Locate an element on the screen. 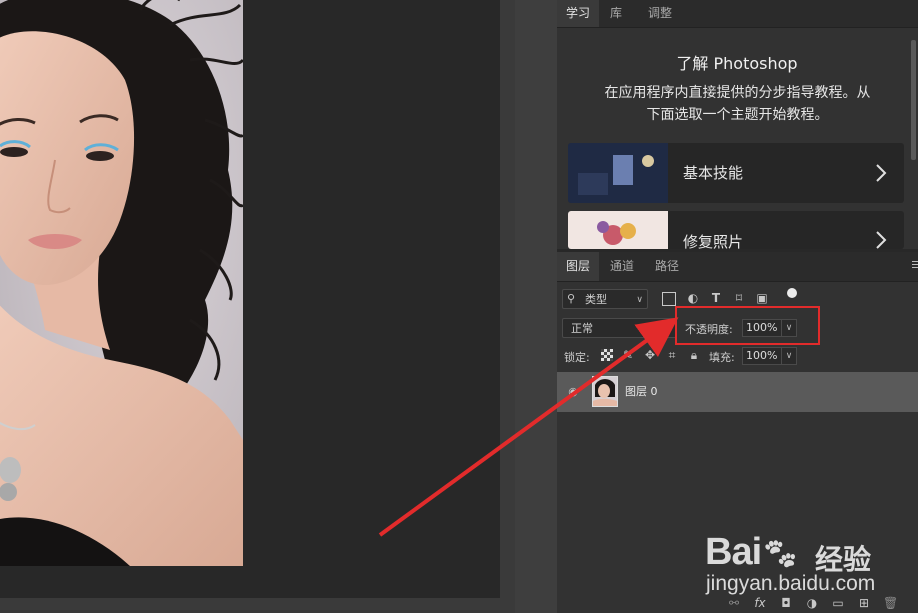 This screenshot has height=613, width=918. baidu-watermark-logo: Bai🐾︎ is located at coordinates (752, 552).